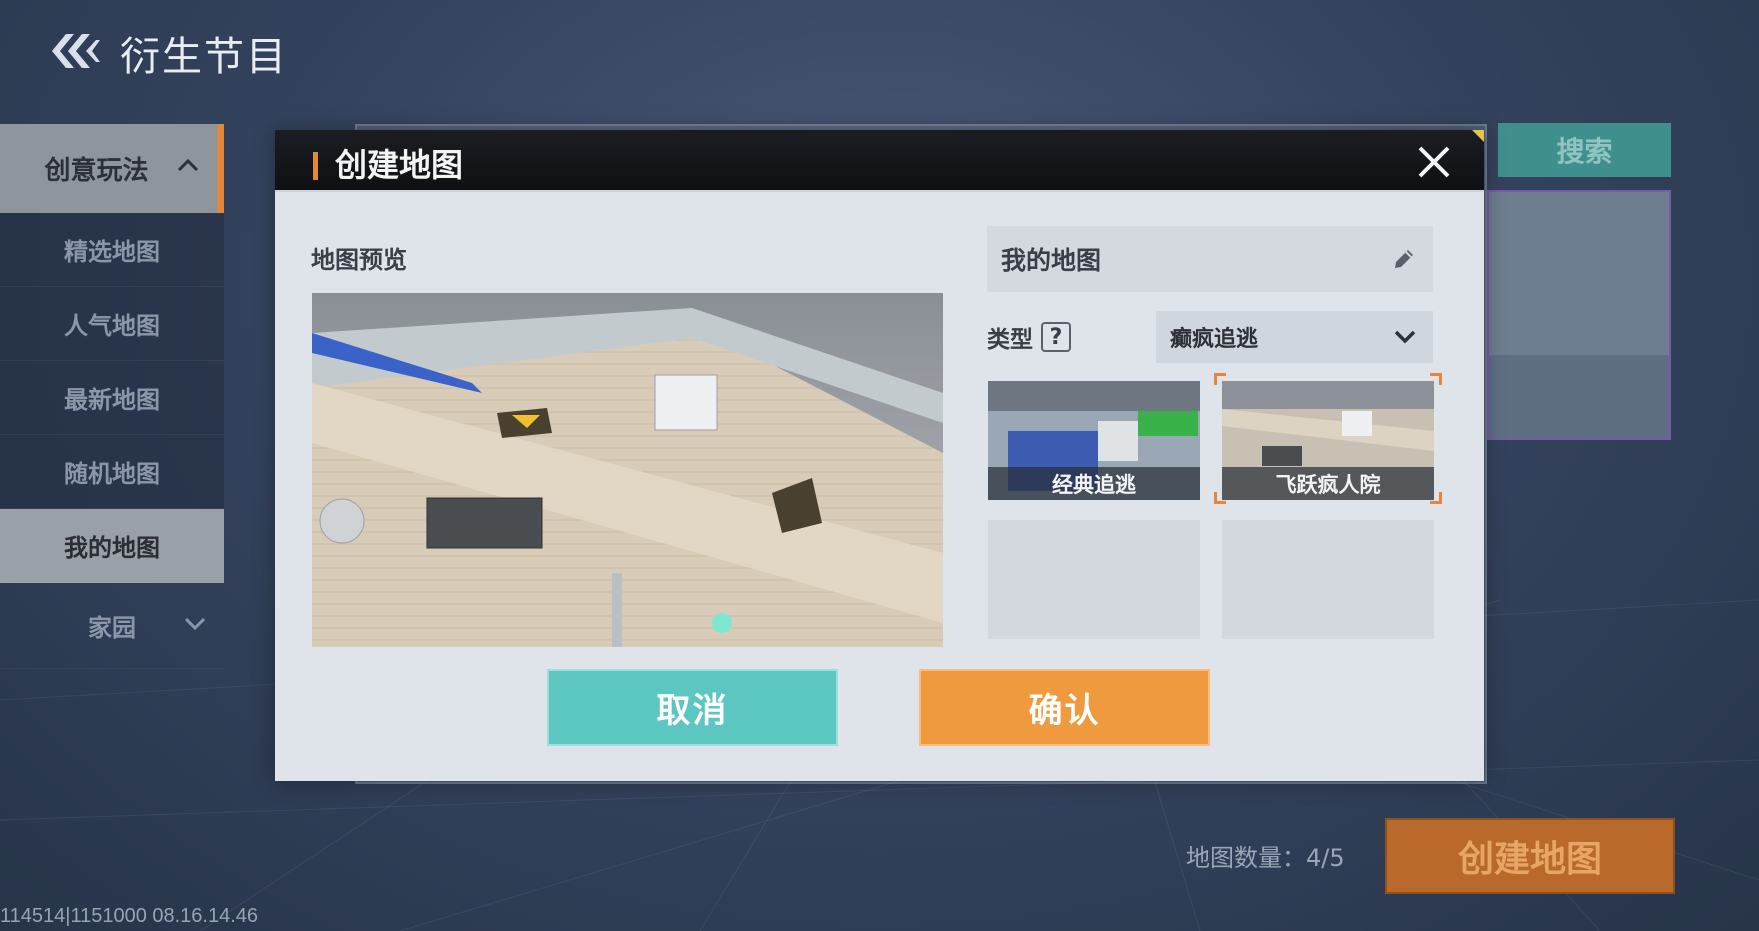  Describe the element at coordinates (1294, 337) in the screenshot. I see `type-select: 癫疯追逃` at that location.